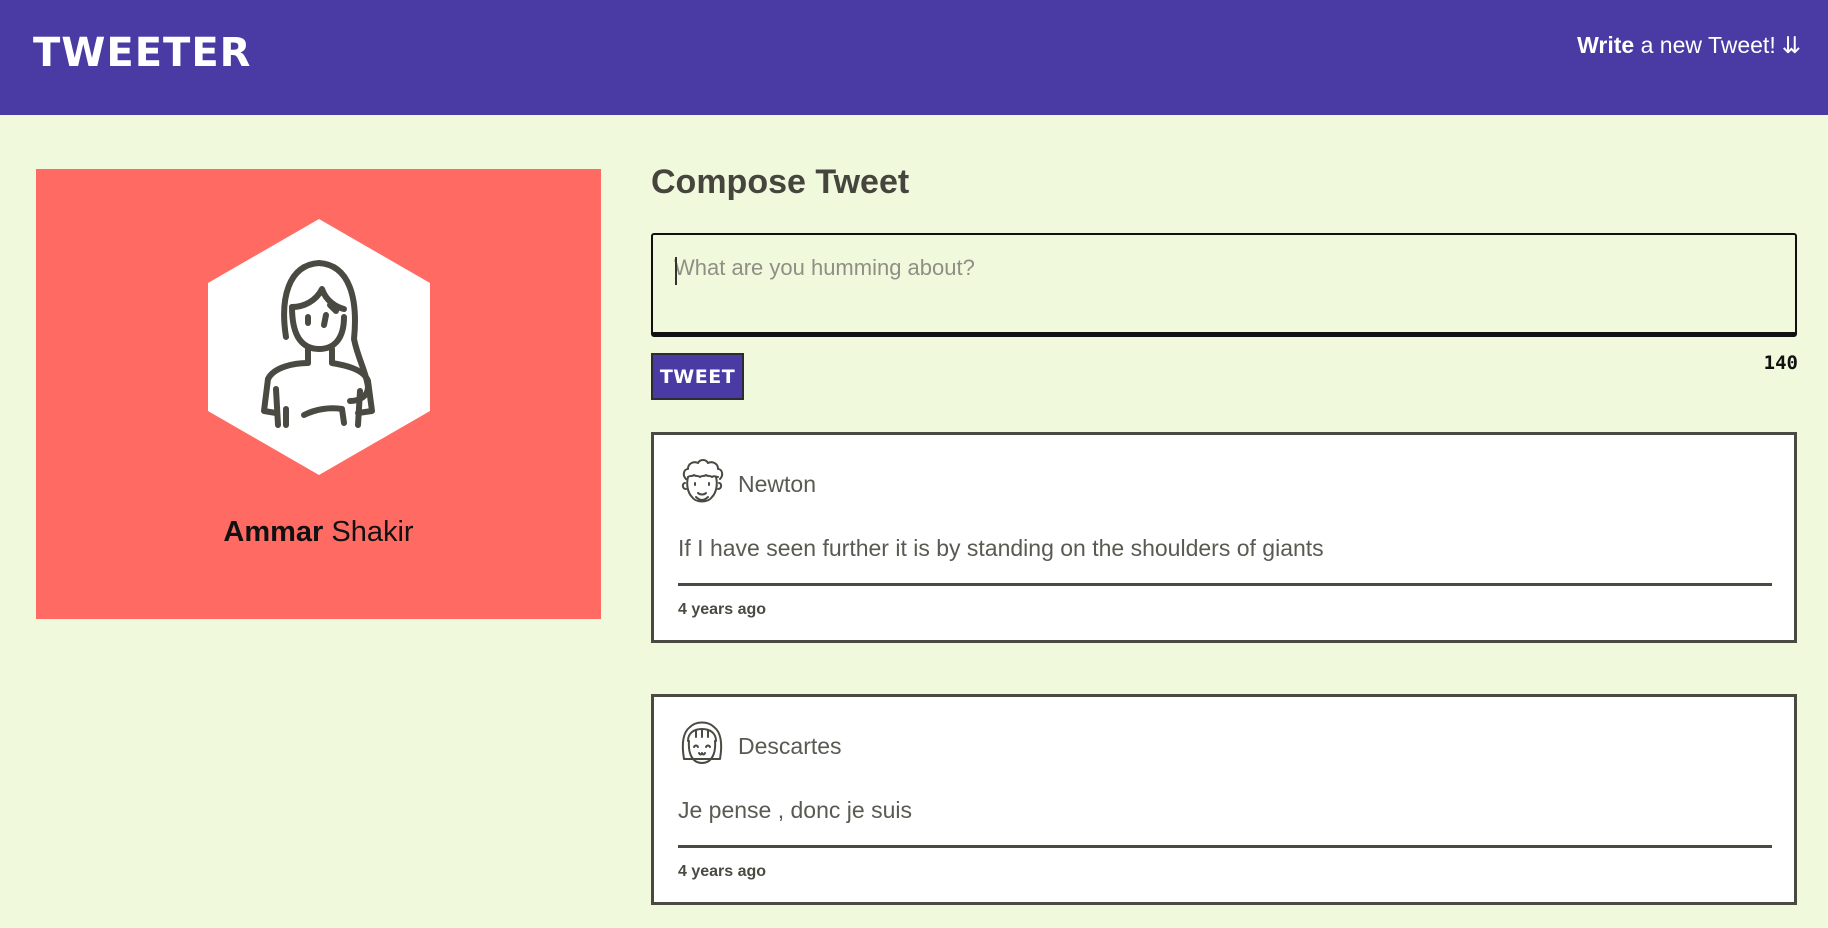 Image resolution: width=1828 pixels, height=928 pixels. I want to click on curly-hair-man-avatar-icon, so click(702, 483).